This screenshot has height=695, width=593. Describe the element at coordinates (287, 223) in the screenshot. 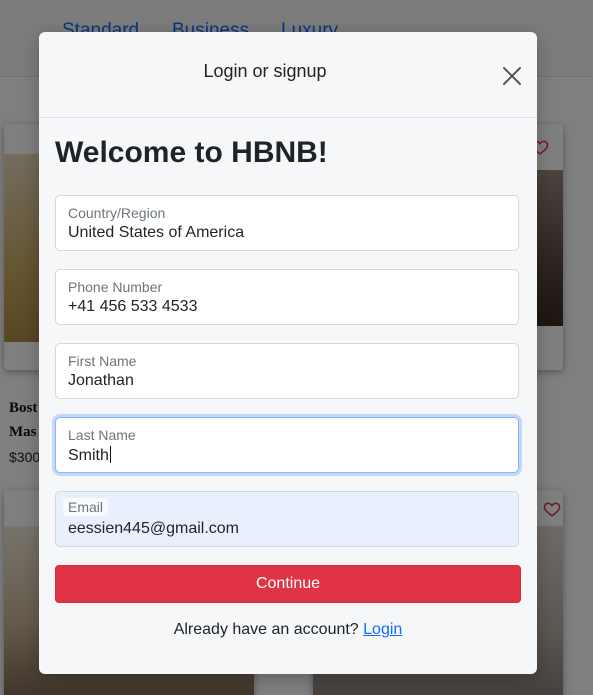

I see `country-region-field: Country/Region United States of America` at that location.